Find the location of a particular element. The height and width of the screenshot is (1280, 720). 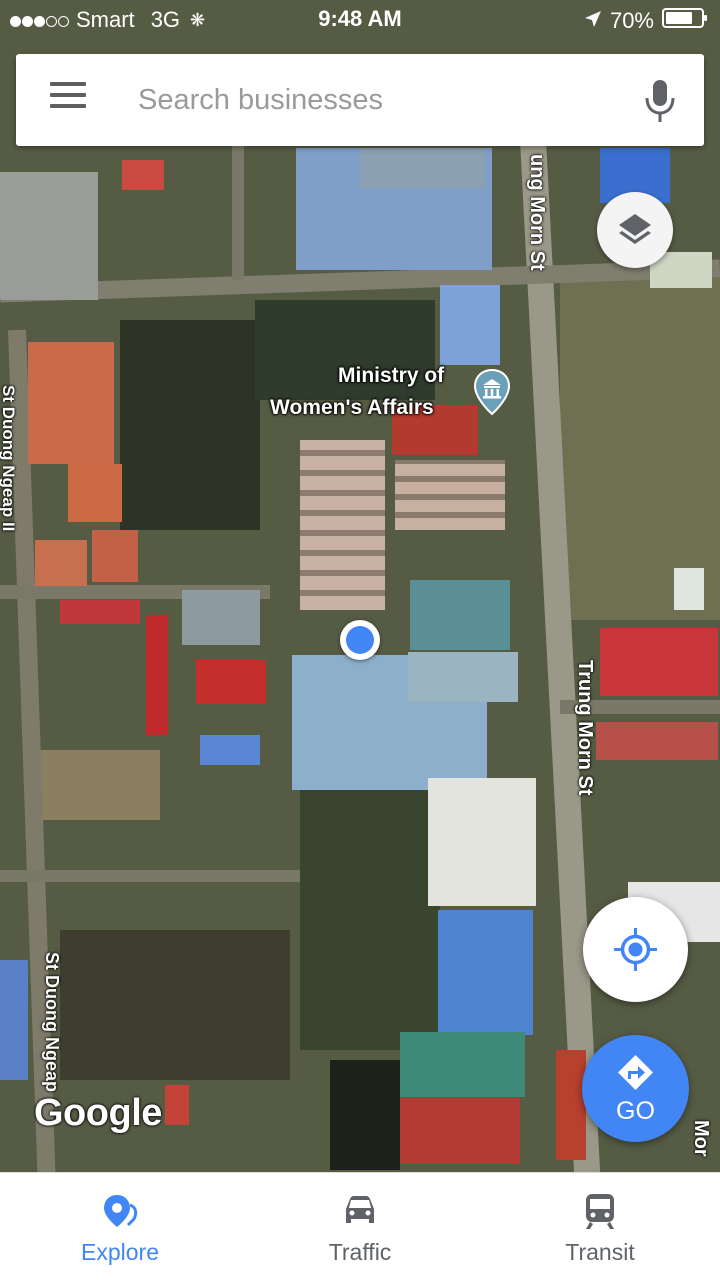

current-location-dot-inner is located at coordinates (360, 640).